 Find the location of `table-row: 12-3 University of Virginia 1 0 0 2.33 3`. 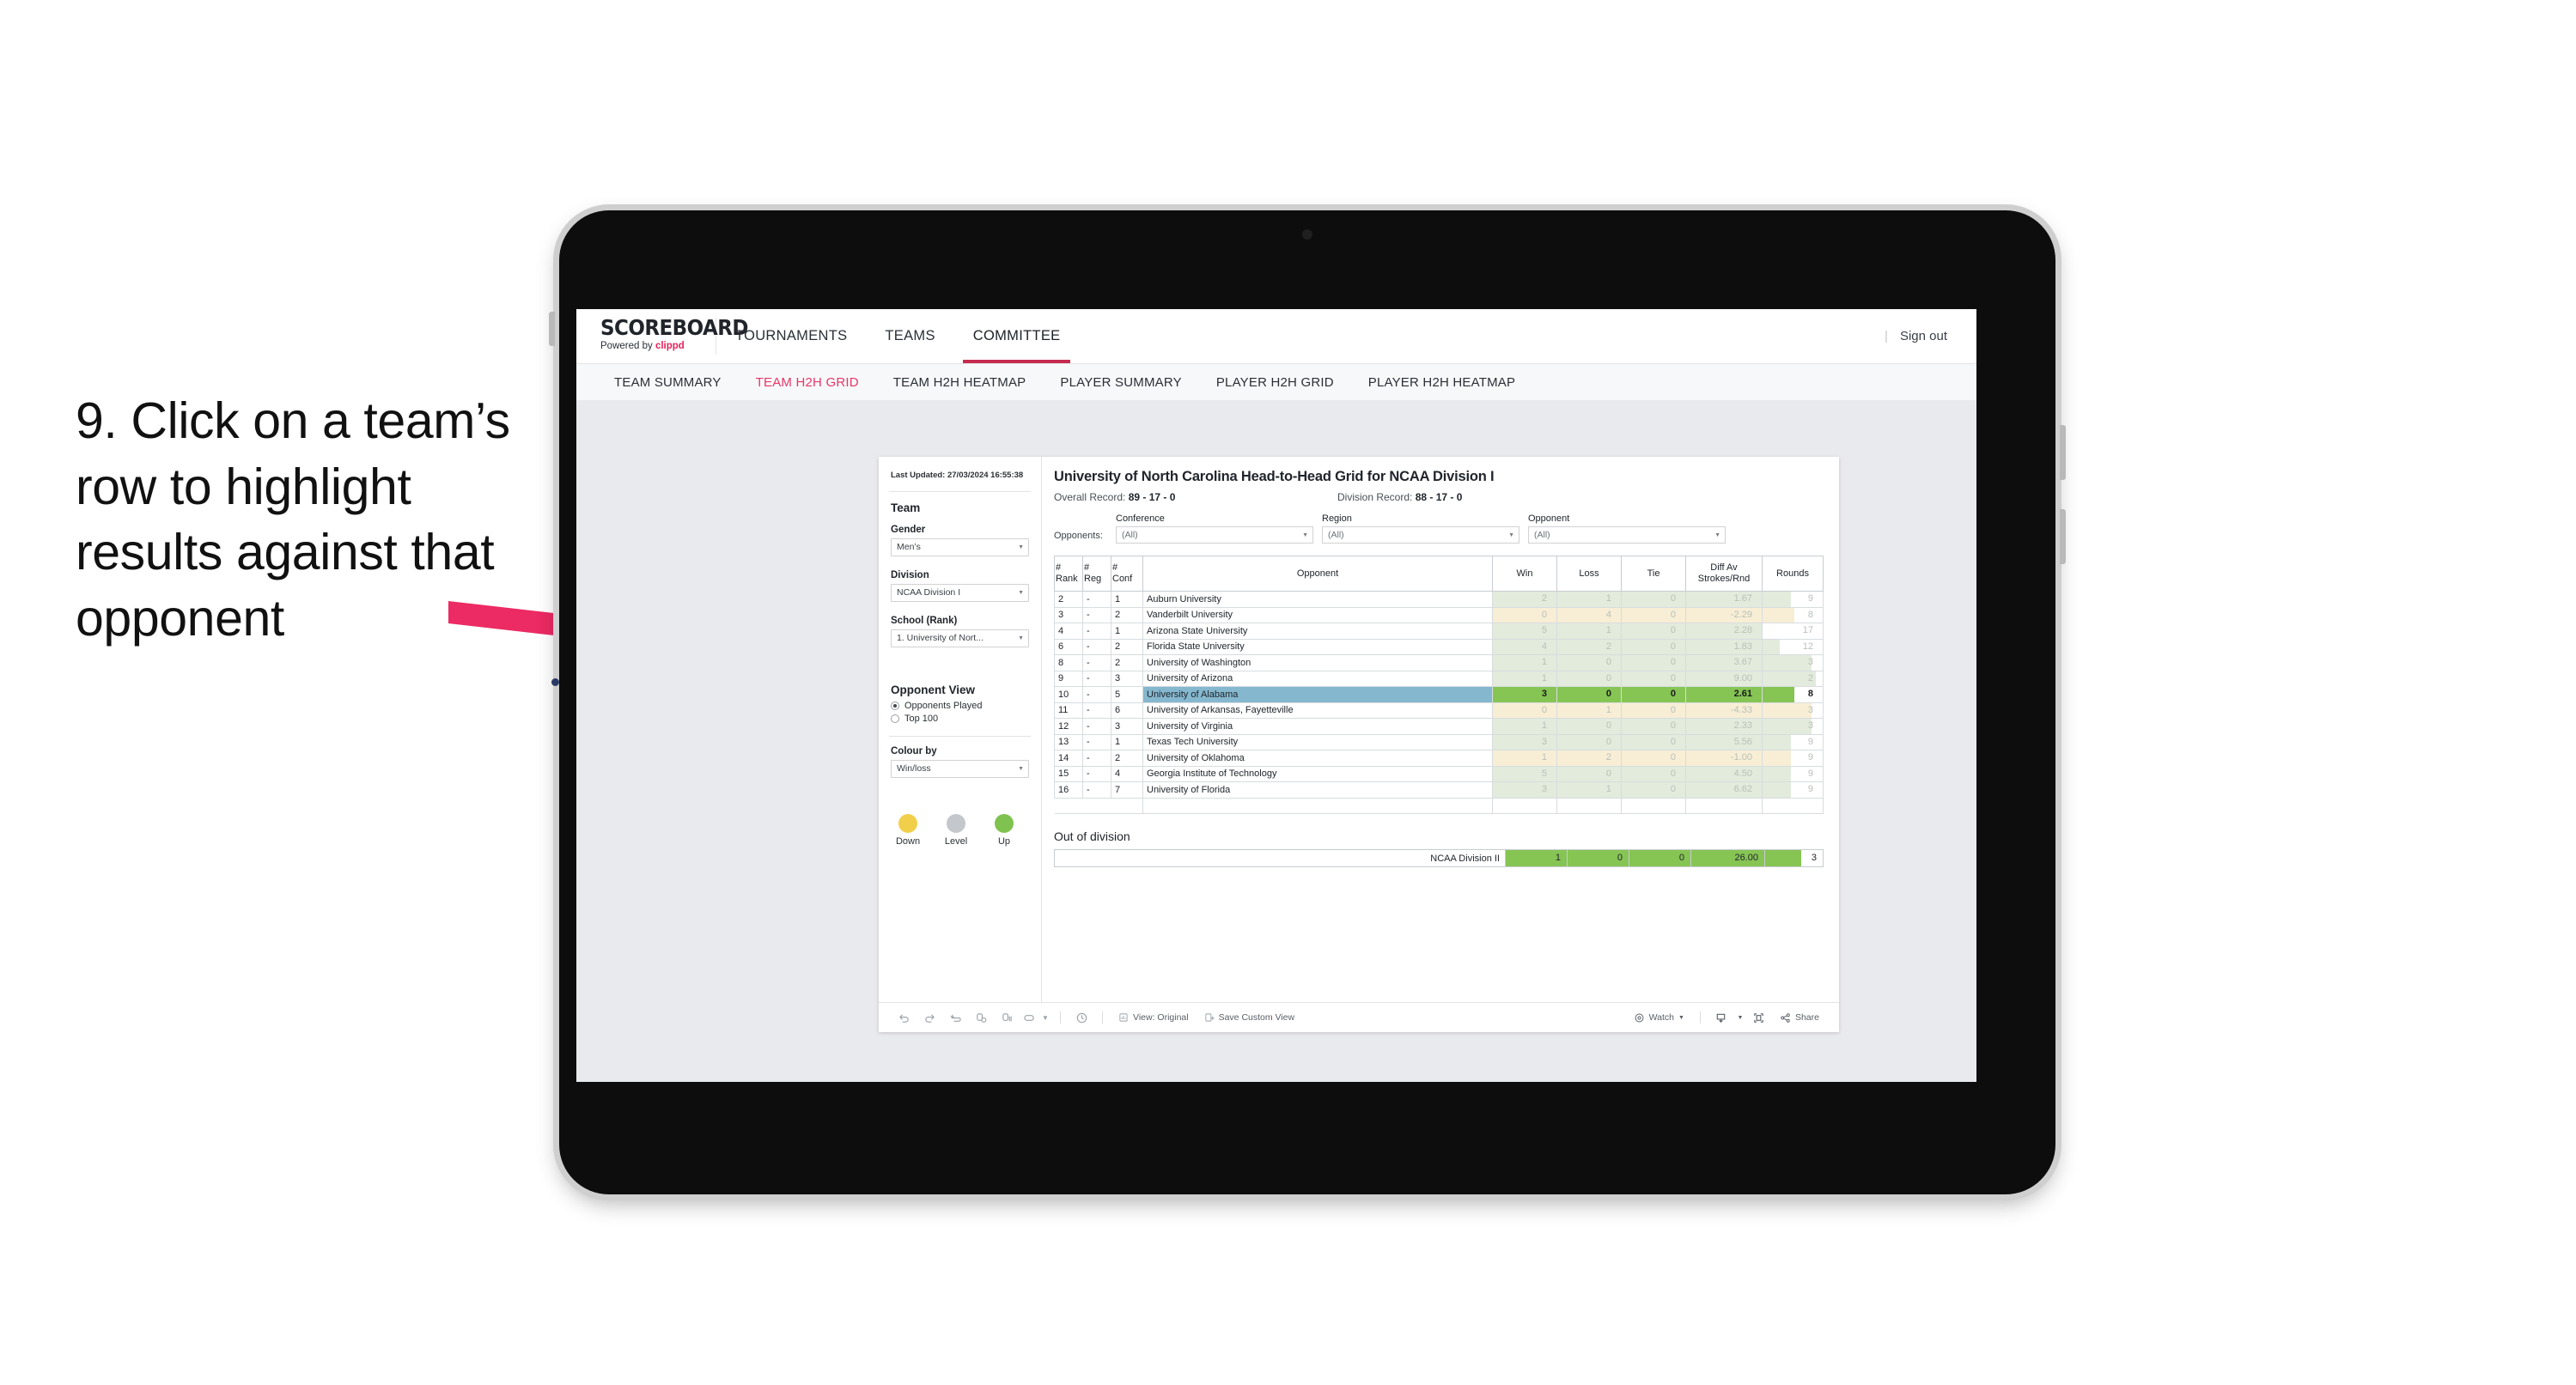

table-row: 12-3 University of Virginia 1 0 0 2.33 3 is located at coordinates (1439, 726).